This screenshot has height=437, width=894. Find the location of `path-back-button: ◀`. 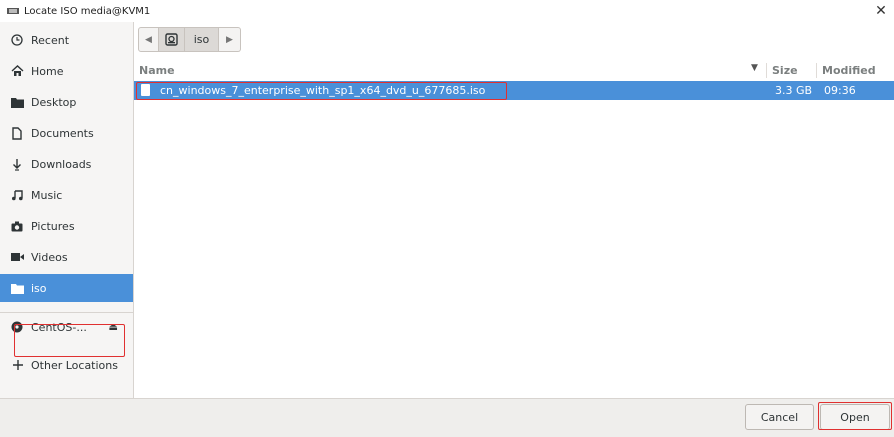

path-back-button: ◀ is located at coordinates (148, 39).